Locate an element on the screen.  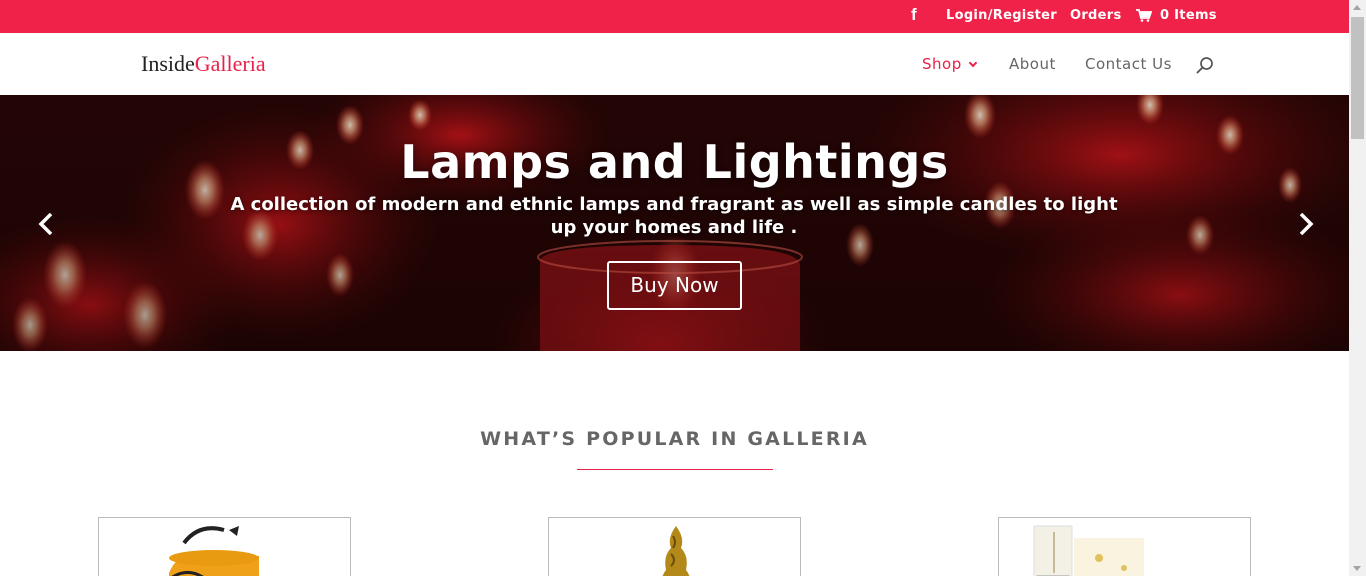
main-header: InsideGalleria Shop About Contact Us is located at coordinates (674, 64).